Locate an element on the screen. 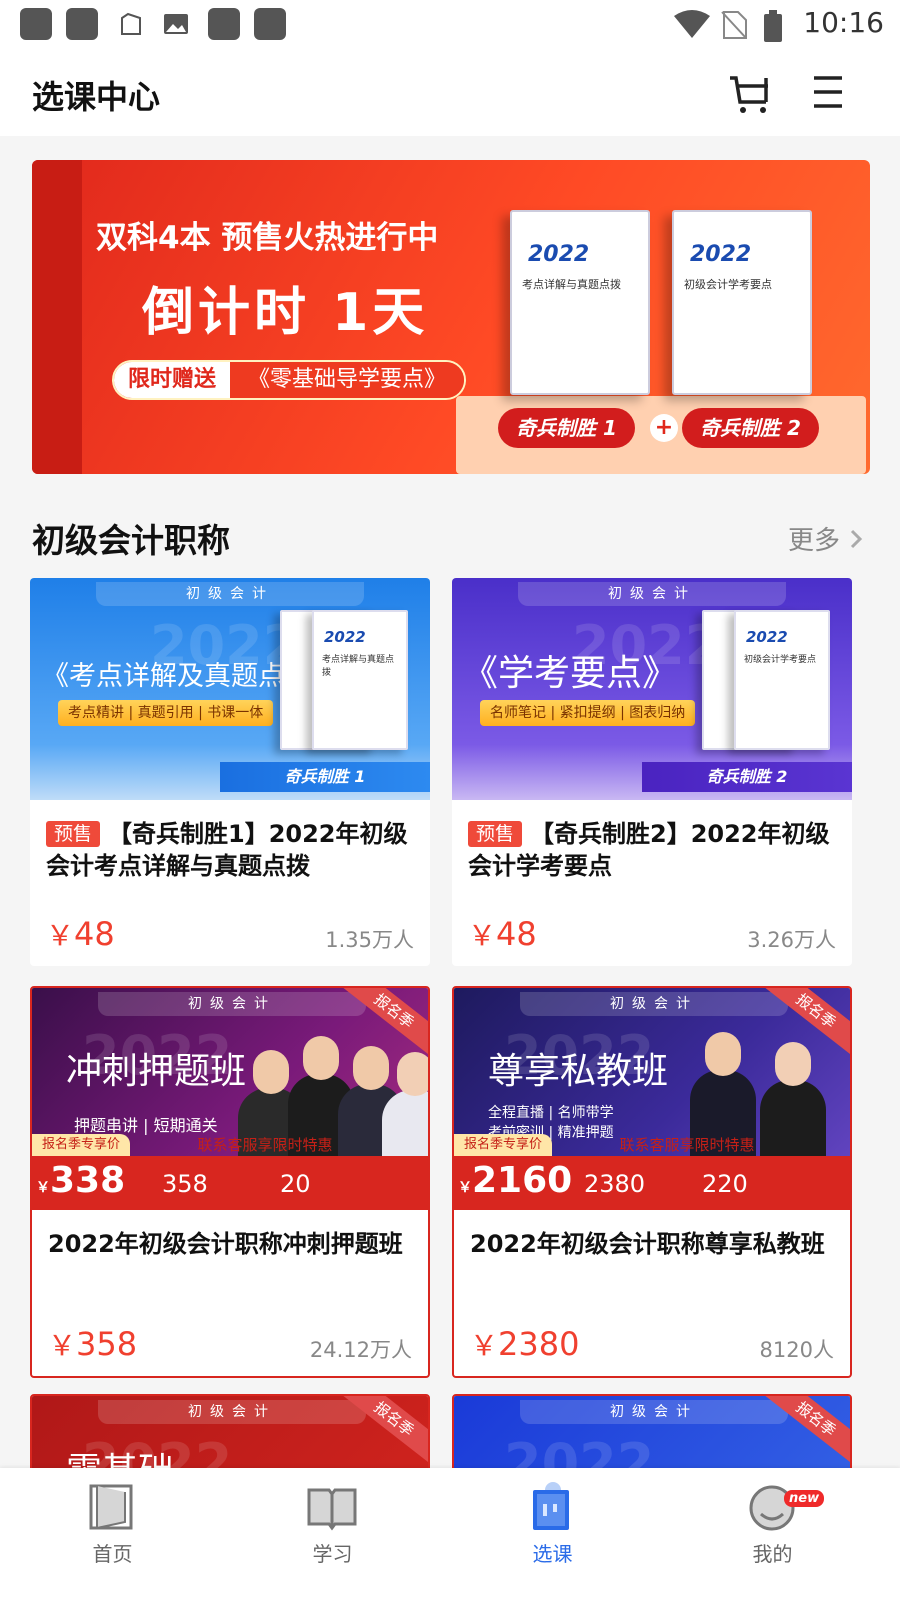 This screenshot has height=1600, width=900. course-card: 初级会计 2022 零基础 报名季 is located at coordinates (230, 1434).